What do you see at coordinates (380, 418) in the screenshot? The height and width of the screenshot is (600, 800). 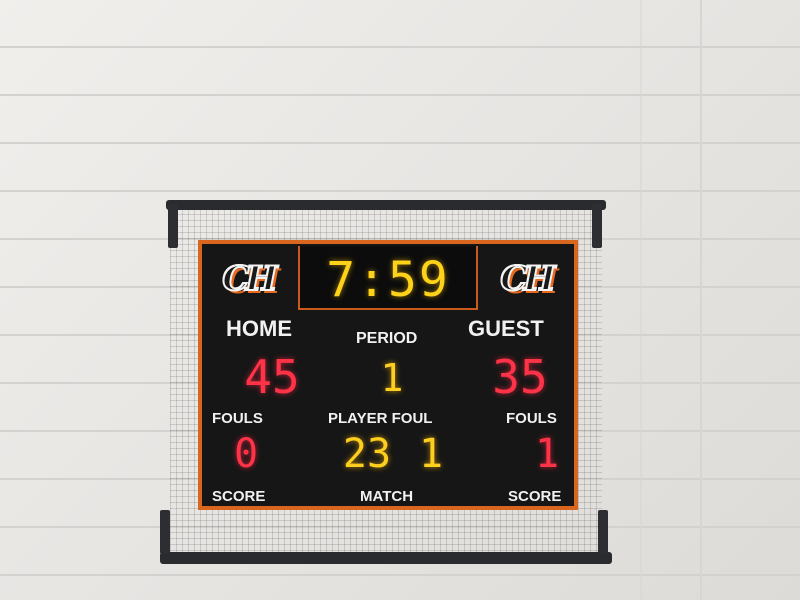 I see `player-foul-label: PLAYER FOUL` at bounding box center [380, 418].